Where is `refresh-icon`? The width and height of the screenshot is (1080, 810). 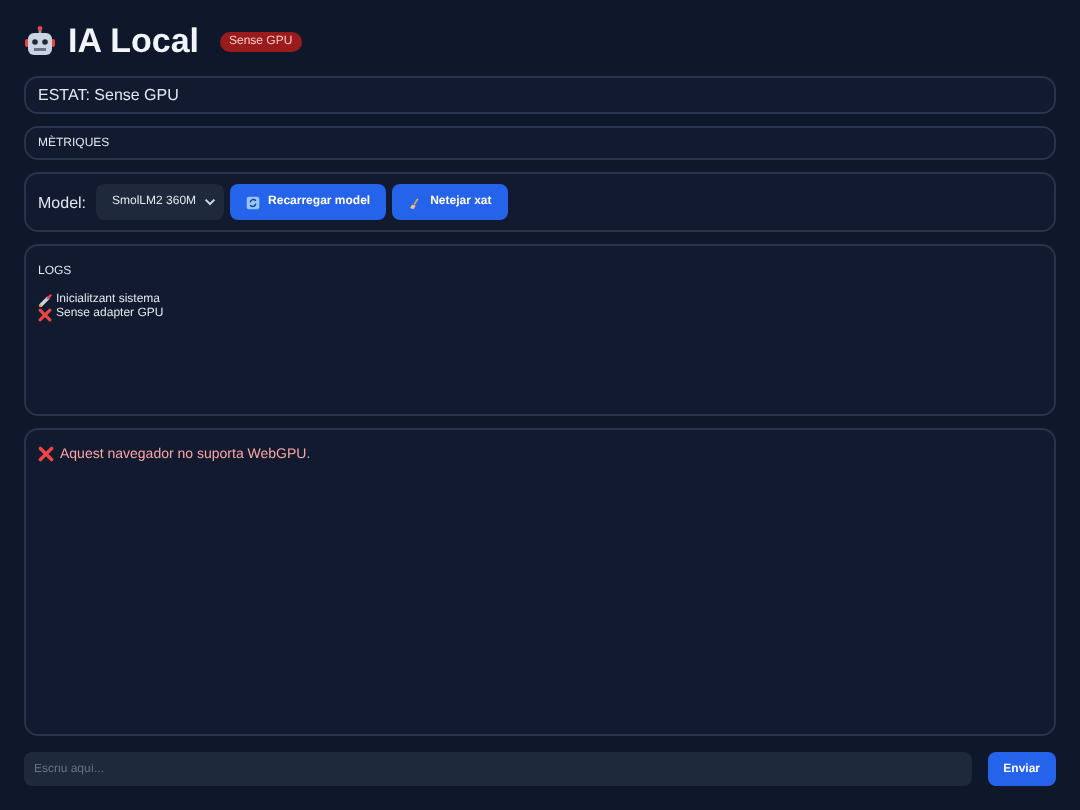 refresh-icon is located at coordinates (253, 202).